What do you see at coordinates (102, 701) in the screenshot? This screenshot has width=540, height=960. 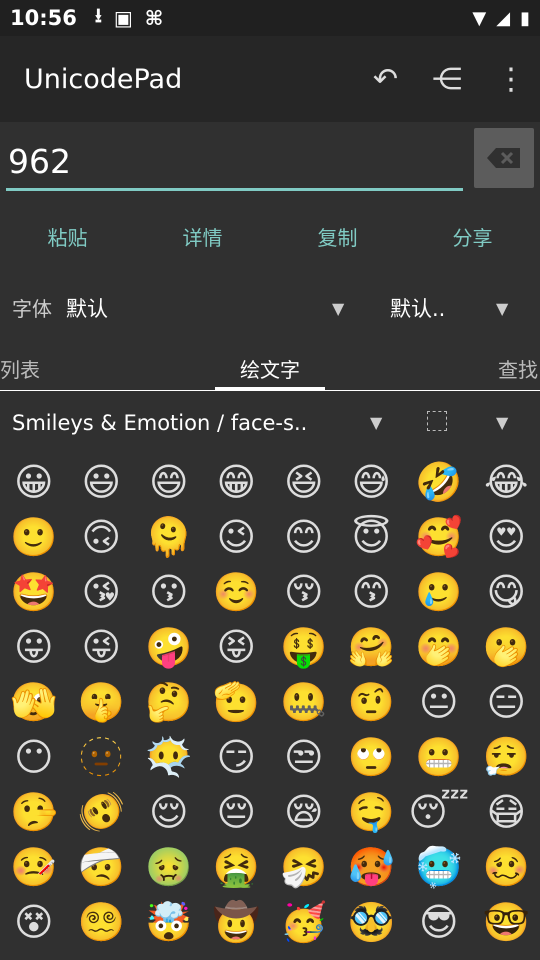 I see `emoji-cell: 🤫` at bounding box center [102, 701].